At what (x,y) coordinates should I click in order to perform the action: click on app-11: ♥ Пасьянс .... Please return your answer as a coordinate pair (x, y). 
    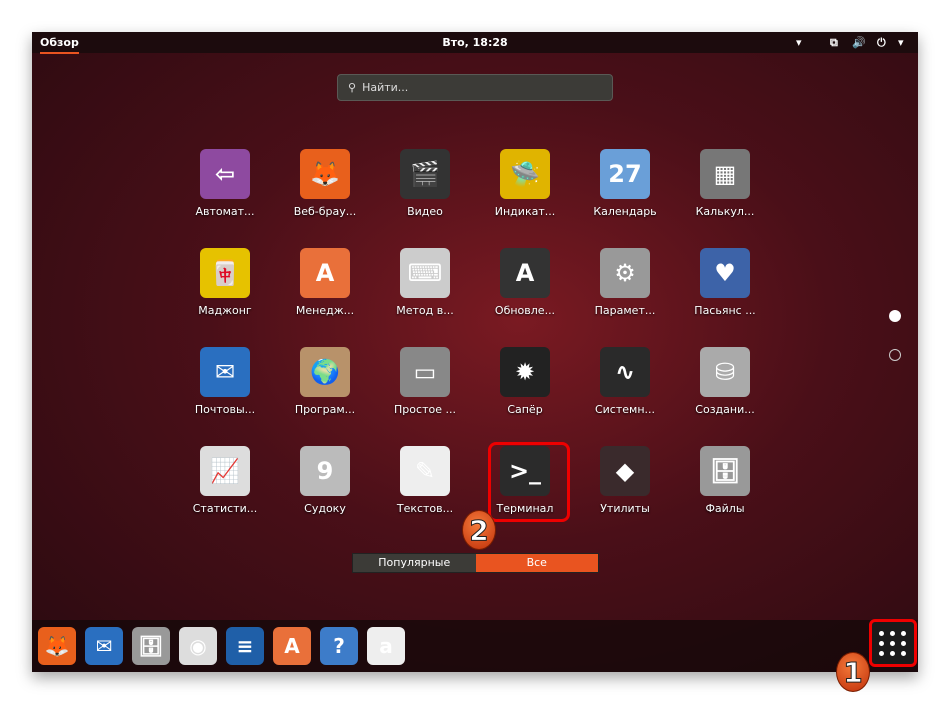
    Looking at the image, I should click on (725, 289).